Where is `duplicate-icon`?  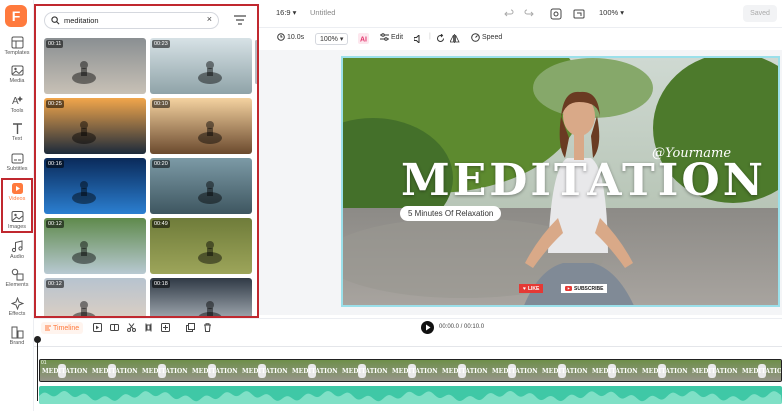 duplicate-icon is located at coordinates (190, 327).